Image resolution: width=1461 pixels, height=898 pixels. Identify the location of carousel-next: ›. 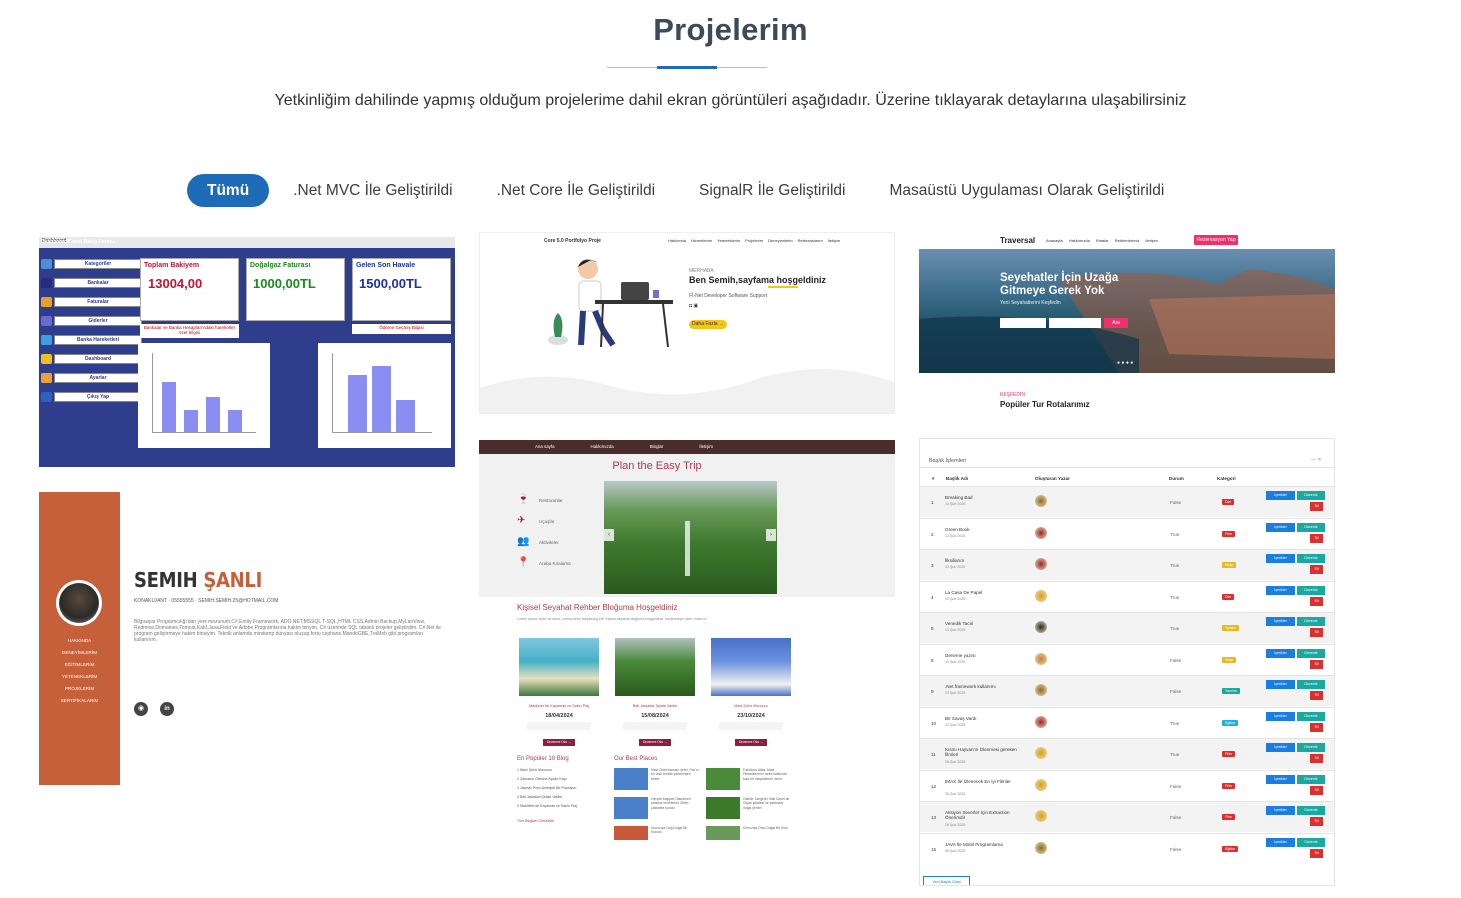
(771, 535).